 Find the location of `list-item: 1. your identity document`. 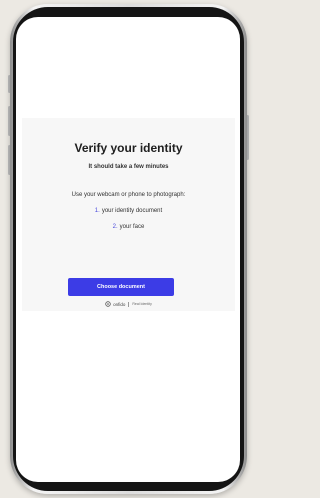

list-item: 1. your identity document is located at coordinates (128, 211).